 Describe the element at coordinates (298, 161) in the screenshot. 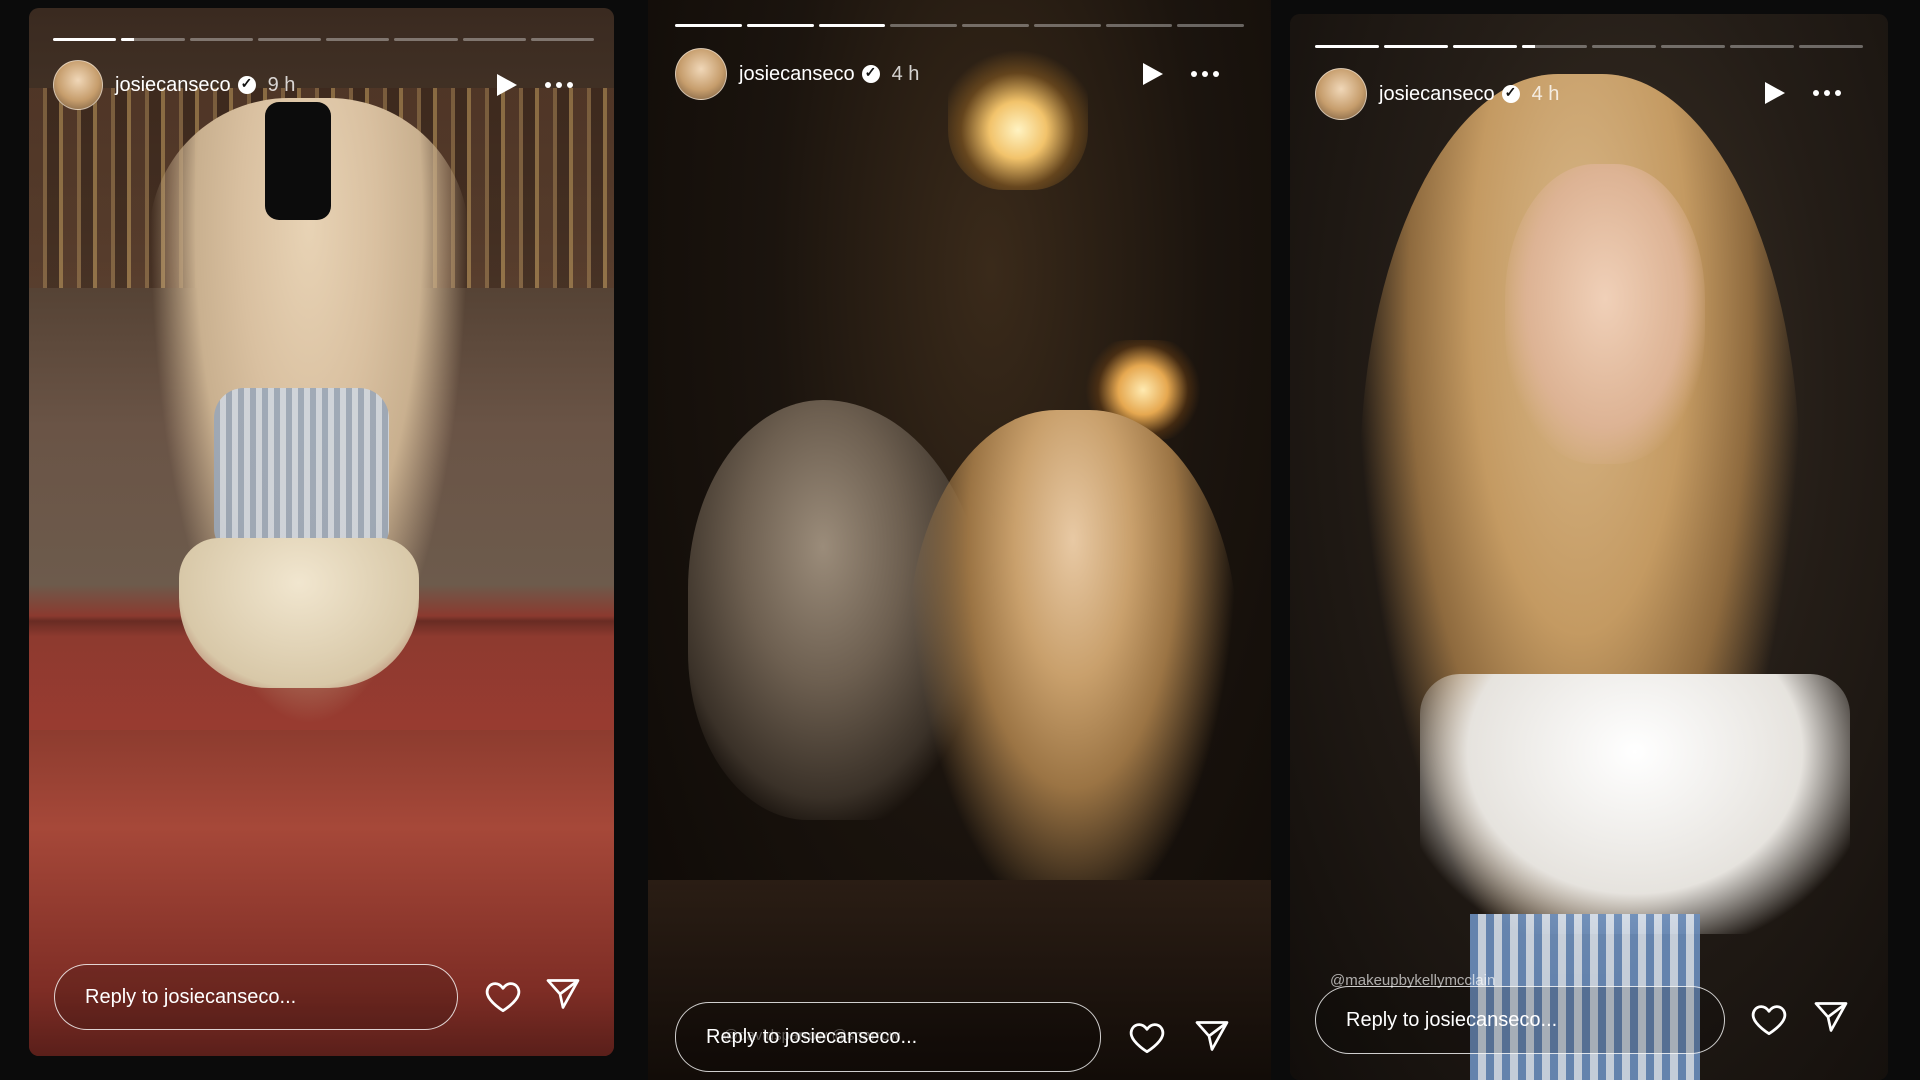

I see `phone-image` at that location.